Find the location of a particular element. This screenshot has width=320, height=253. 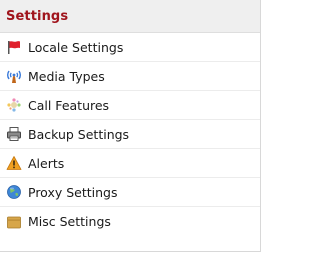

menu-item-label: Locale Settings is located at coordinates (76, 47).